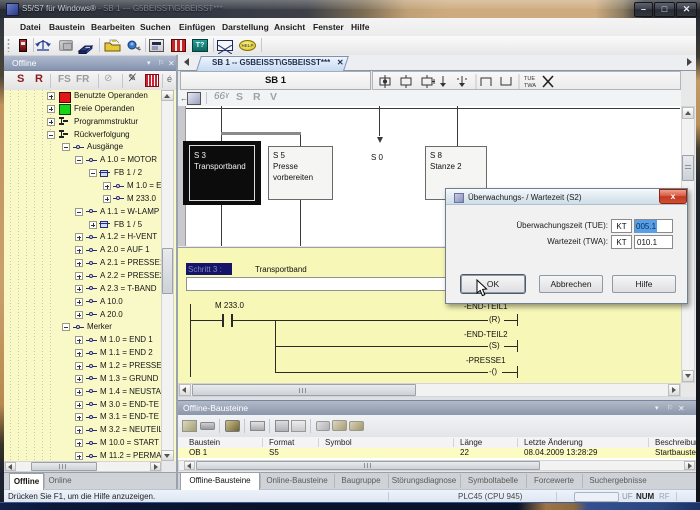  Describe the element at coordinates (529, 79) in the screenshot. I see `svg-text: TUE` at that location.